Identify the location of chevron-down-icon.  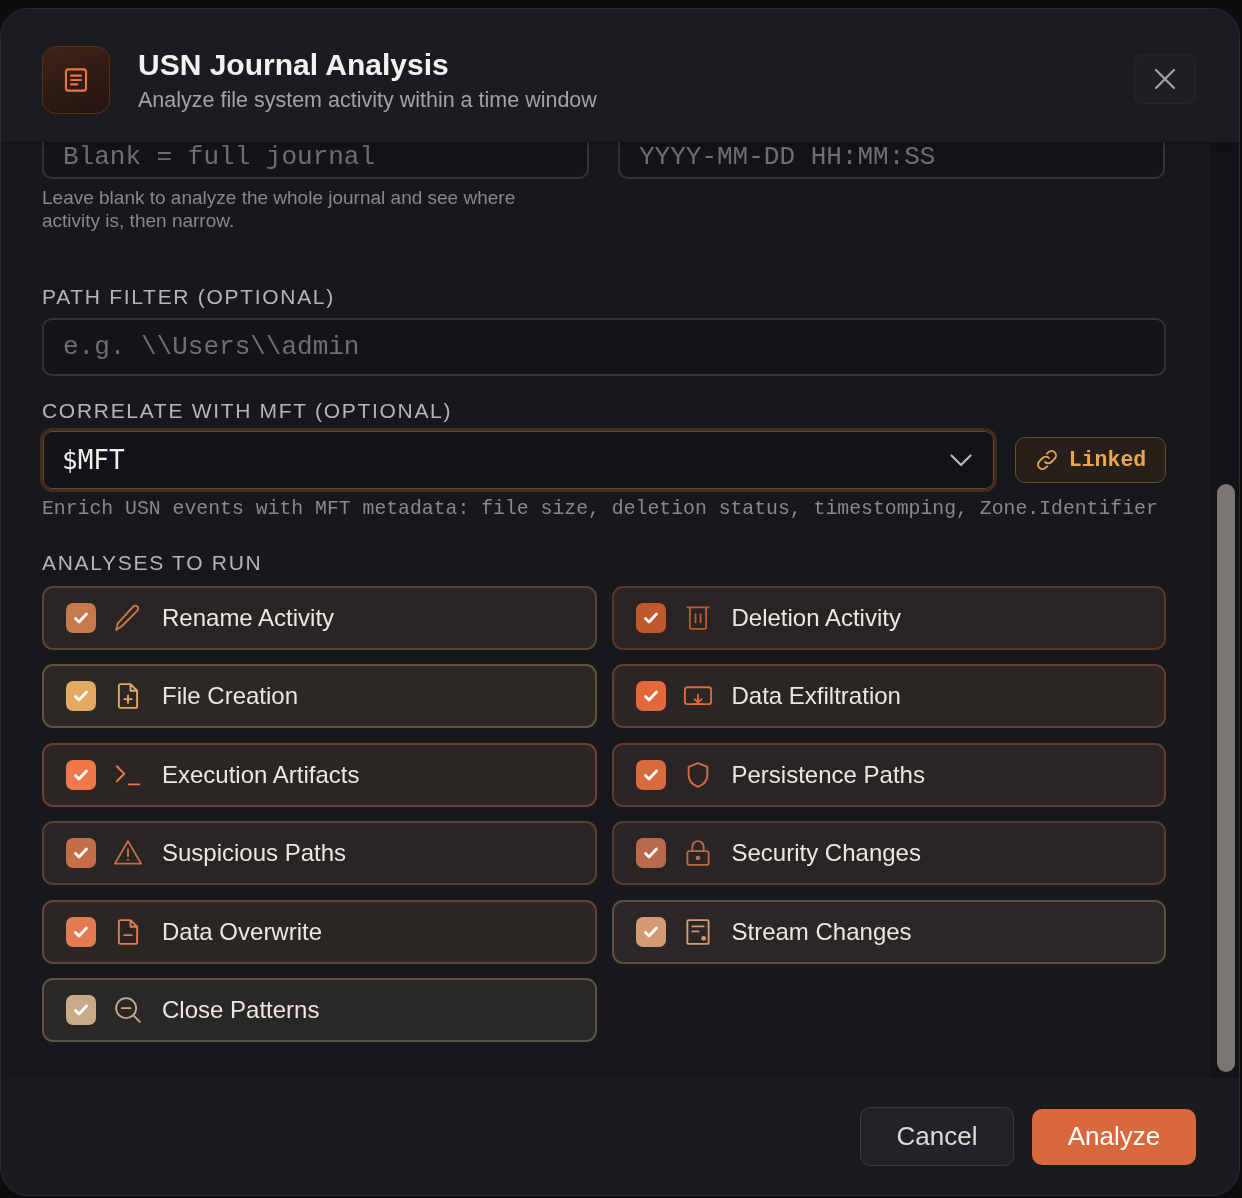
(961, 460).